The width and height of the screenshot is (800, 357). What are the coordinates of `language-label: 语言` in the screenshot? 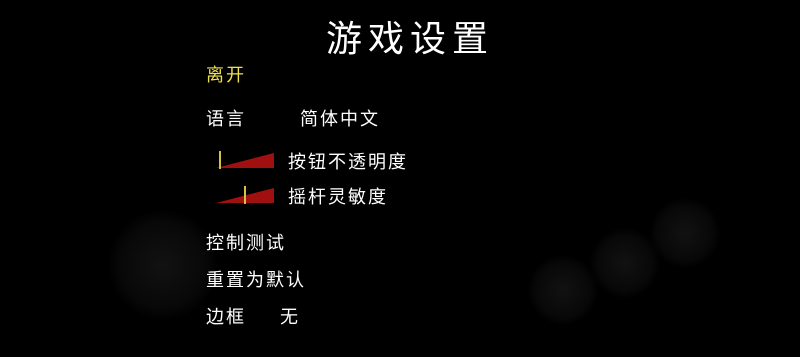 It's located at (226, 118).